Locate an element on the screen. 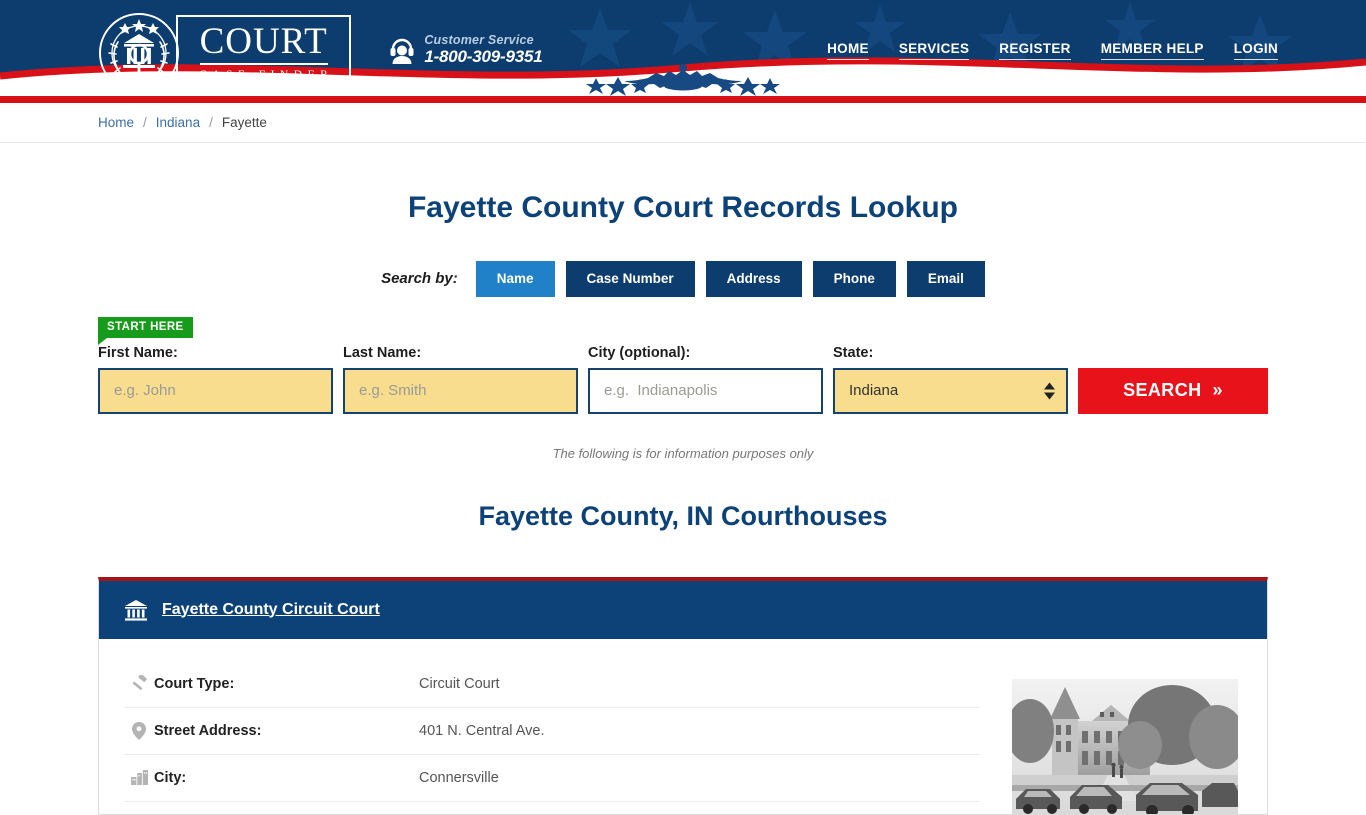  customer-service-label: Customer Service is located at coordinates (479, 40).